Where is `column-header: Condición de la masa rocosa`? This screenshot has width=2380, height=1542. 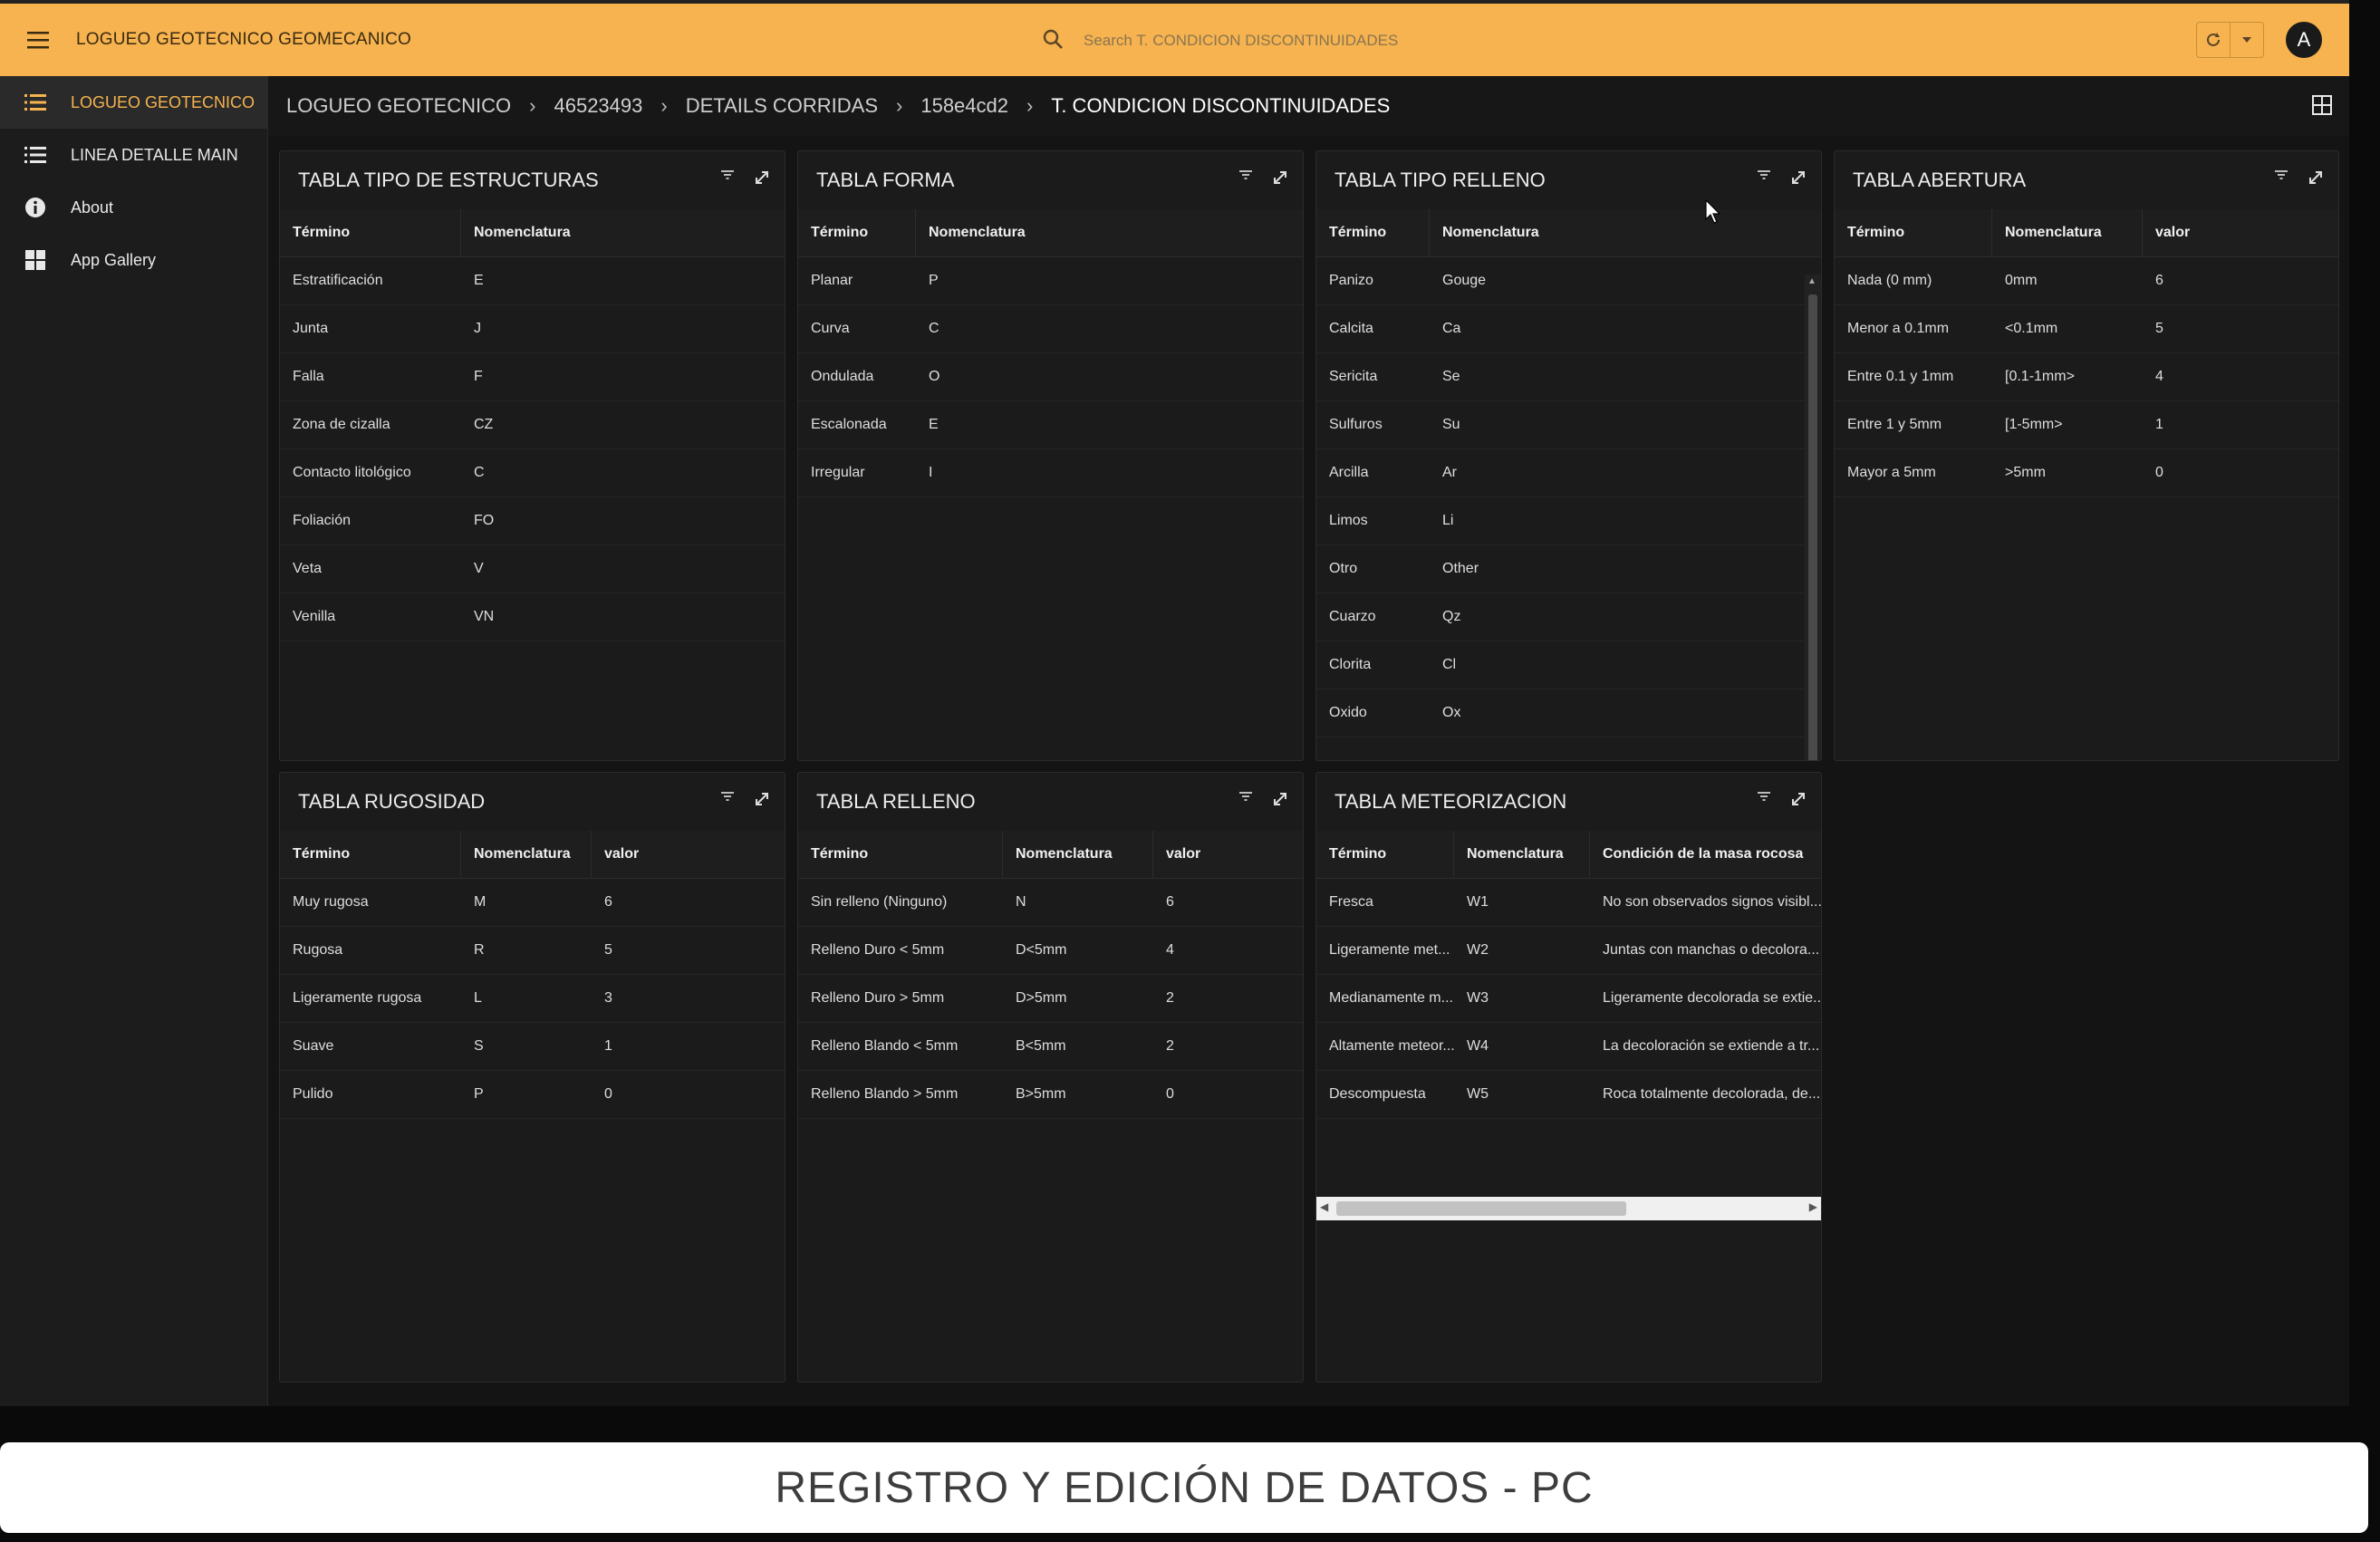
column-header: Condición de la masa rocosa is located at coordinates (1705, 855).